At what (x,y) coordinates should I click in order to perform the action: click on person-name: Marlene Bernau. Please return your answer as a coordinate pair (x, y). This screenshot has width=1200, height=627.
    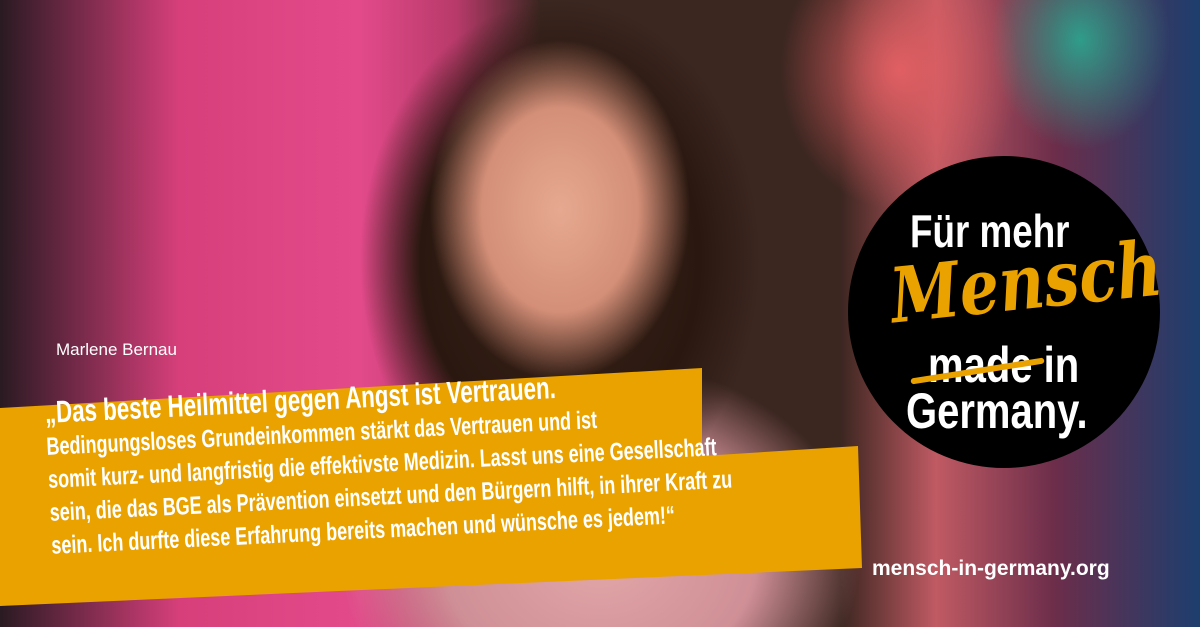
    Looking at the image, I should click on (116, 349).